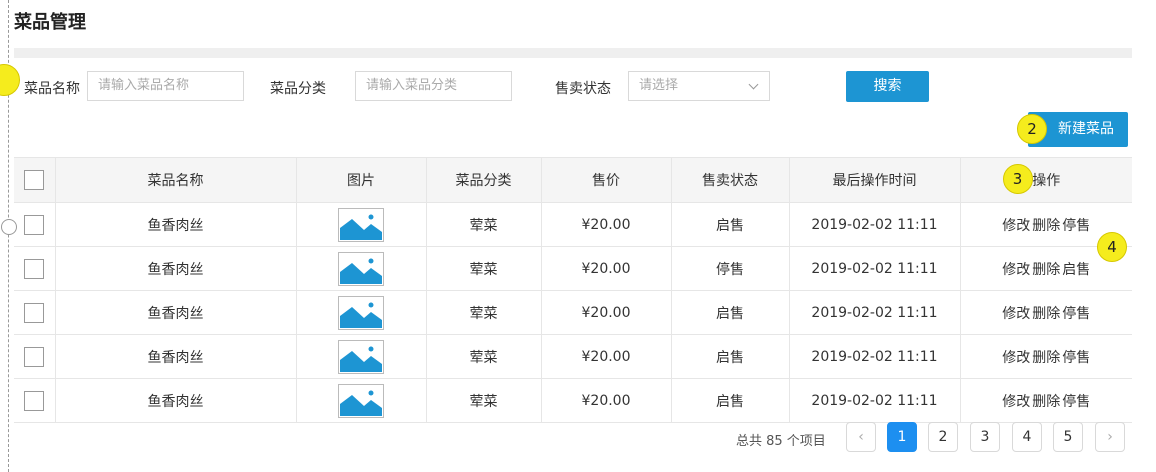 The width and height of the screenshot is (1156, 472). Describe the element at coordinates (730, 180) in the screenshot. I see `col-header-status: 售卖状态` at that location.